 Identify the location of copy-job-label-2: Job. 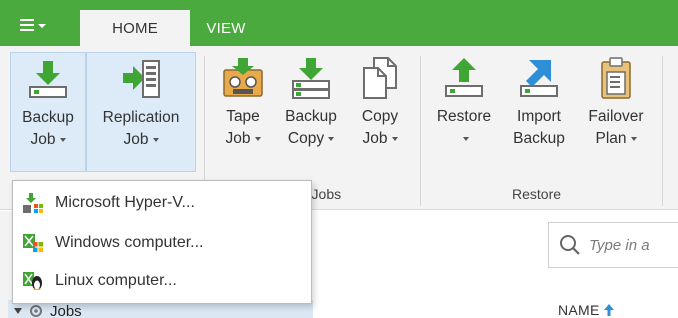
(375, 138).